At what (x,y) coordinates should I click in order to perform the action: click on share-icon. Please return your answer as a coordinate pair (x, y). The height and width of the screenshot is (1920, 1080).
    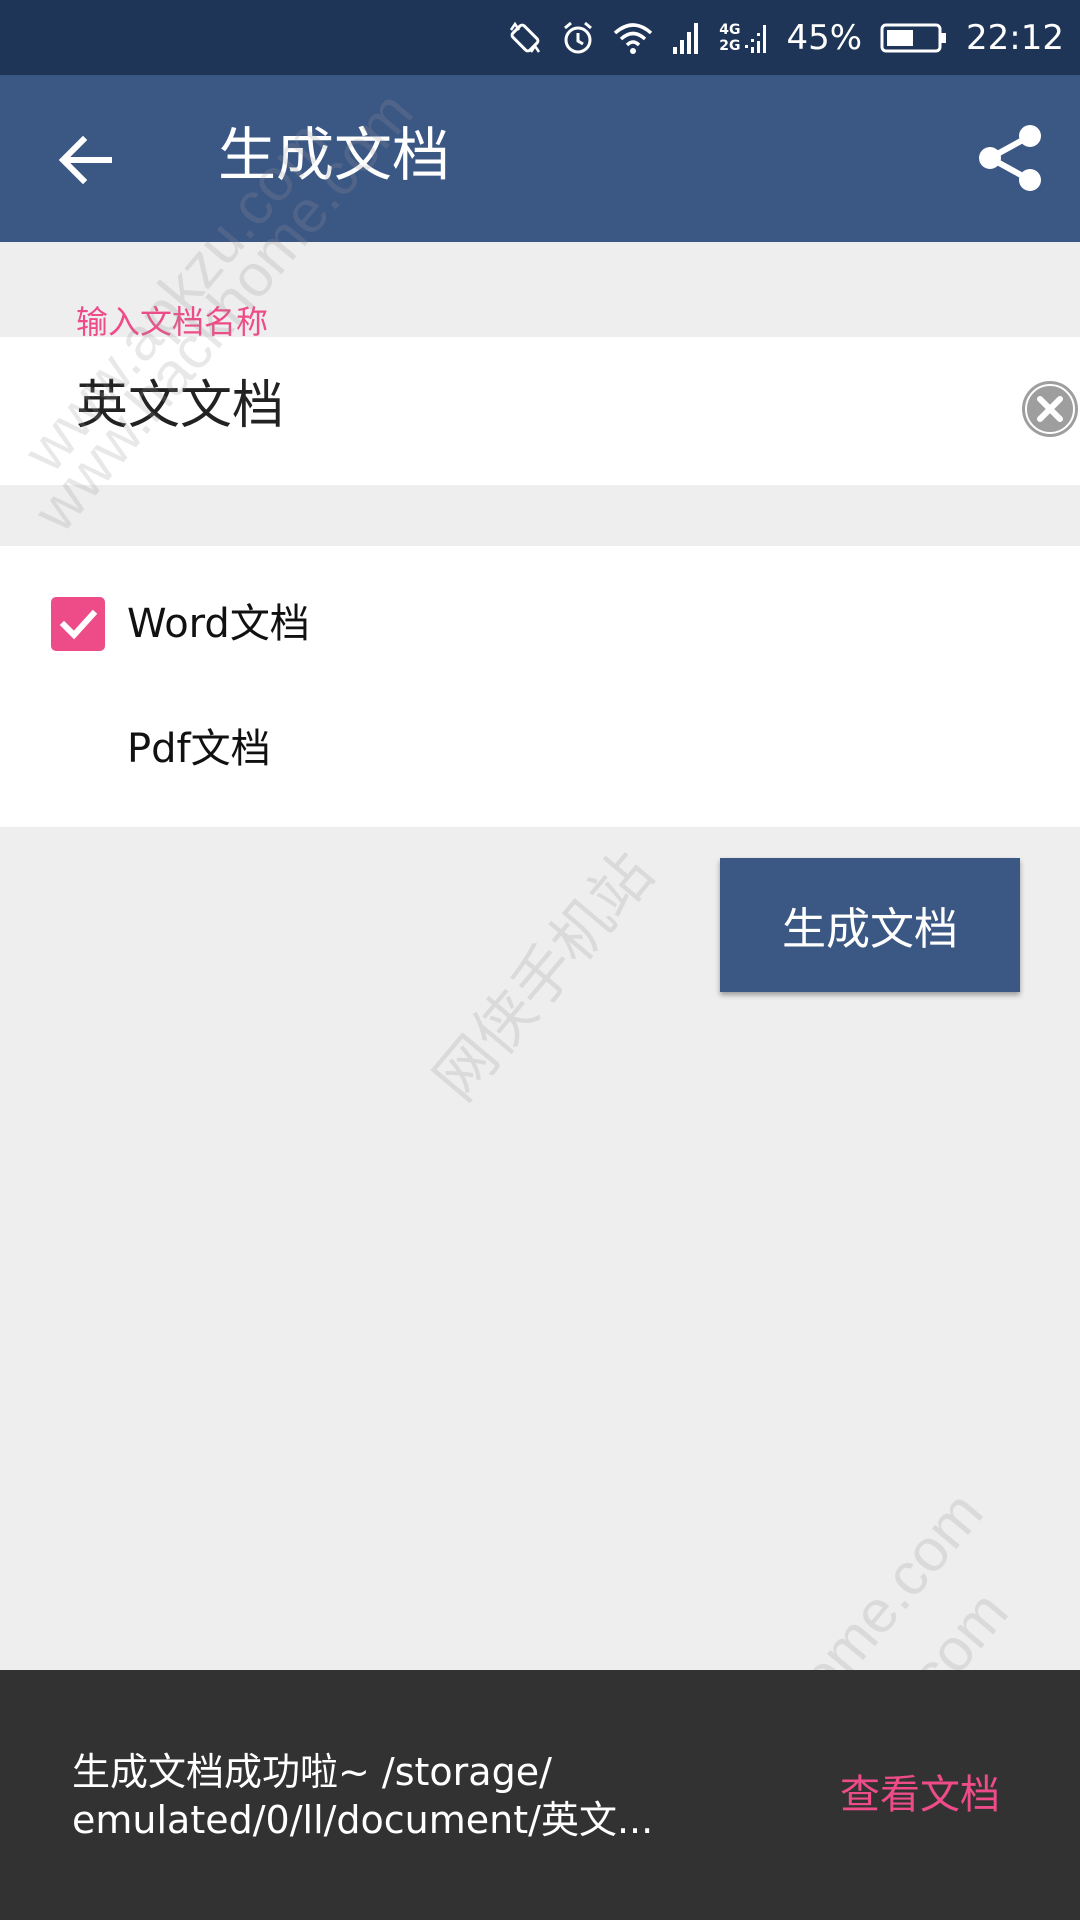
    Looking at the image, I should click on (1010, 158).